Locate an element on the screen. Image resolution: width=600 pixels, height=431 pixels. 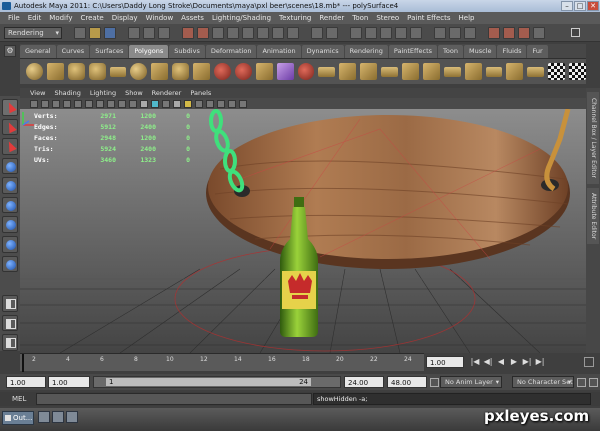
menu-window: Window is located at coordinates (160, 18).